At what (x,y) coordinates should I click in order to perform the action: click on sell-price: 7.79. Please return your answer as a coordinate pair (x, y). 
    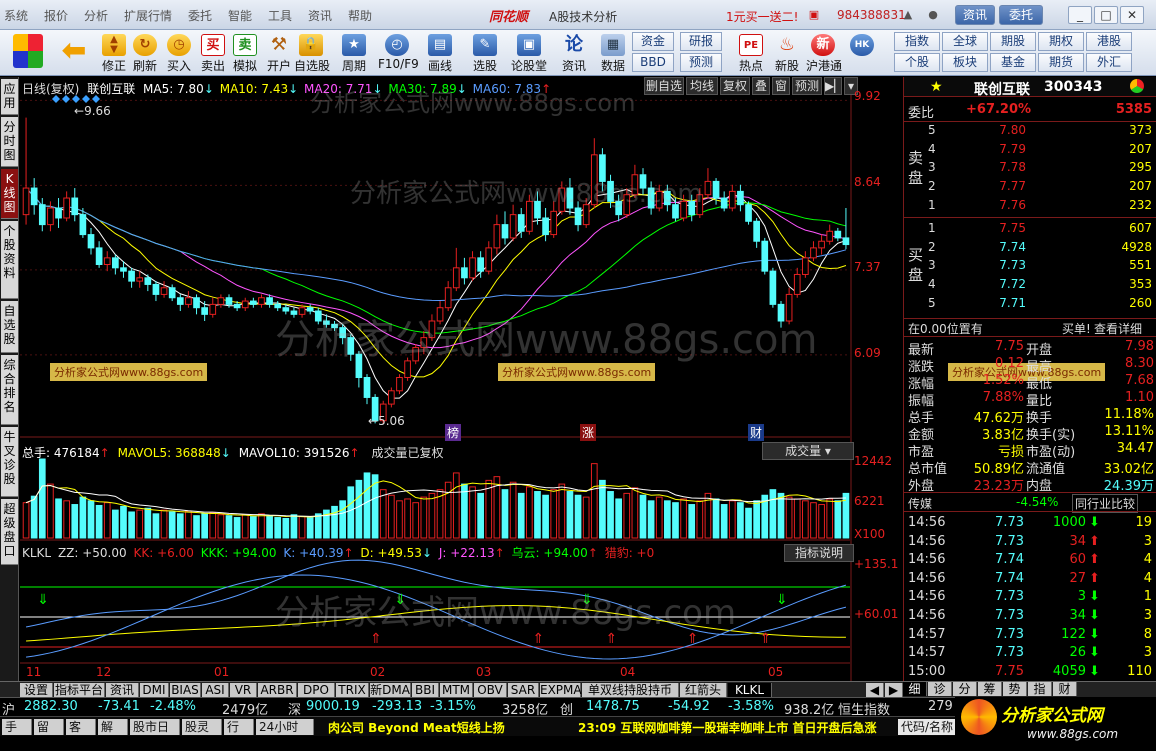
    Looking at the image, I should click on (995, 149).